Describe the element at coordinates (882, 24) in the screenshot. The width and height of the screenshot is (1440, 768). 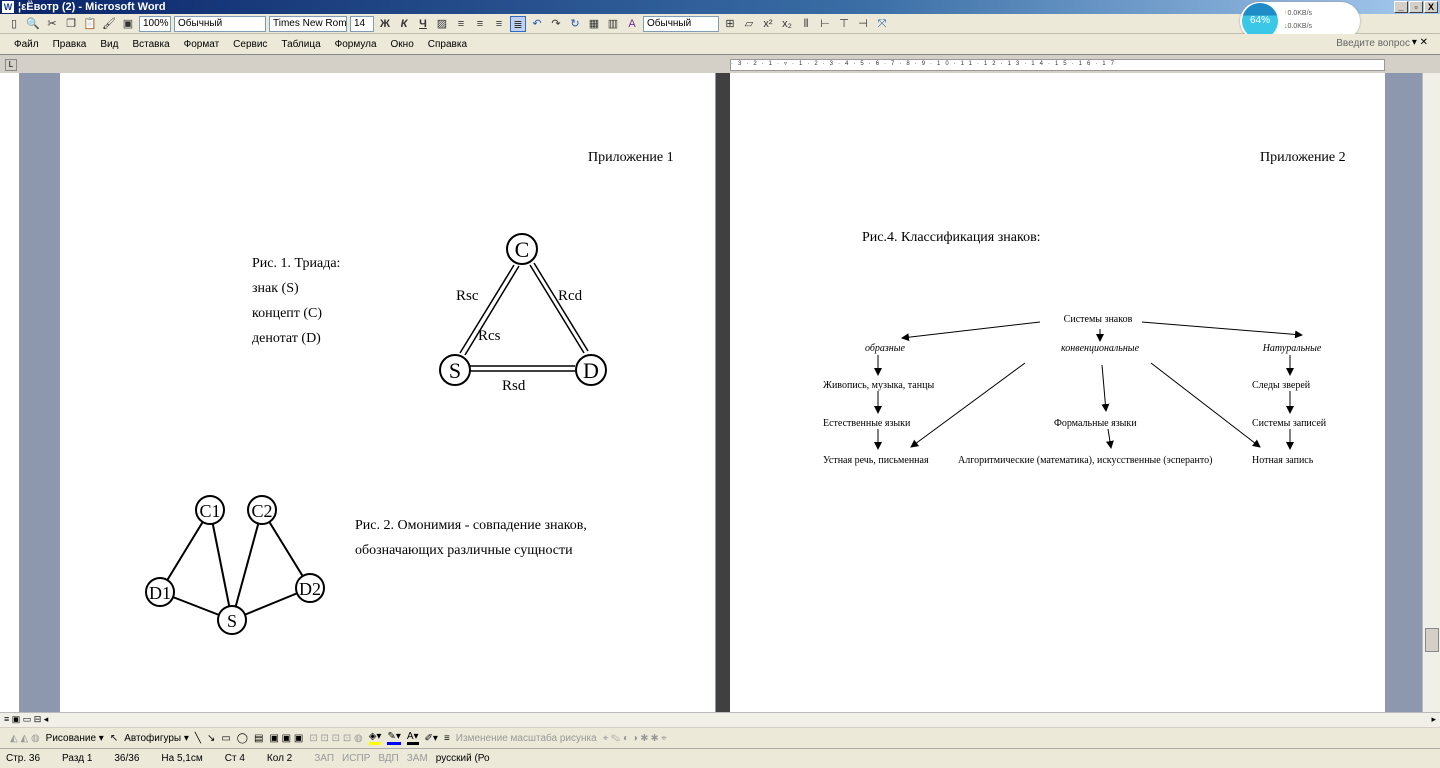
I see `fit-icon: ⤧` at that location.